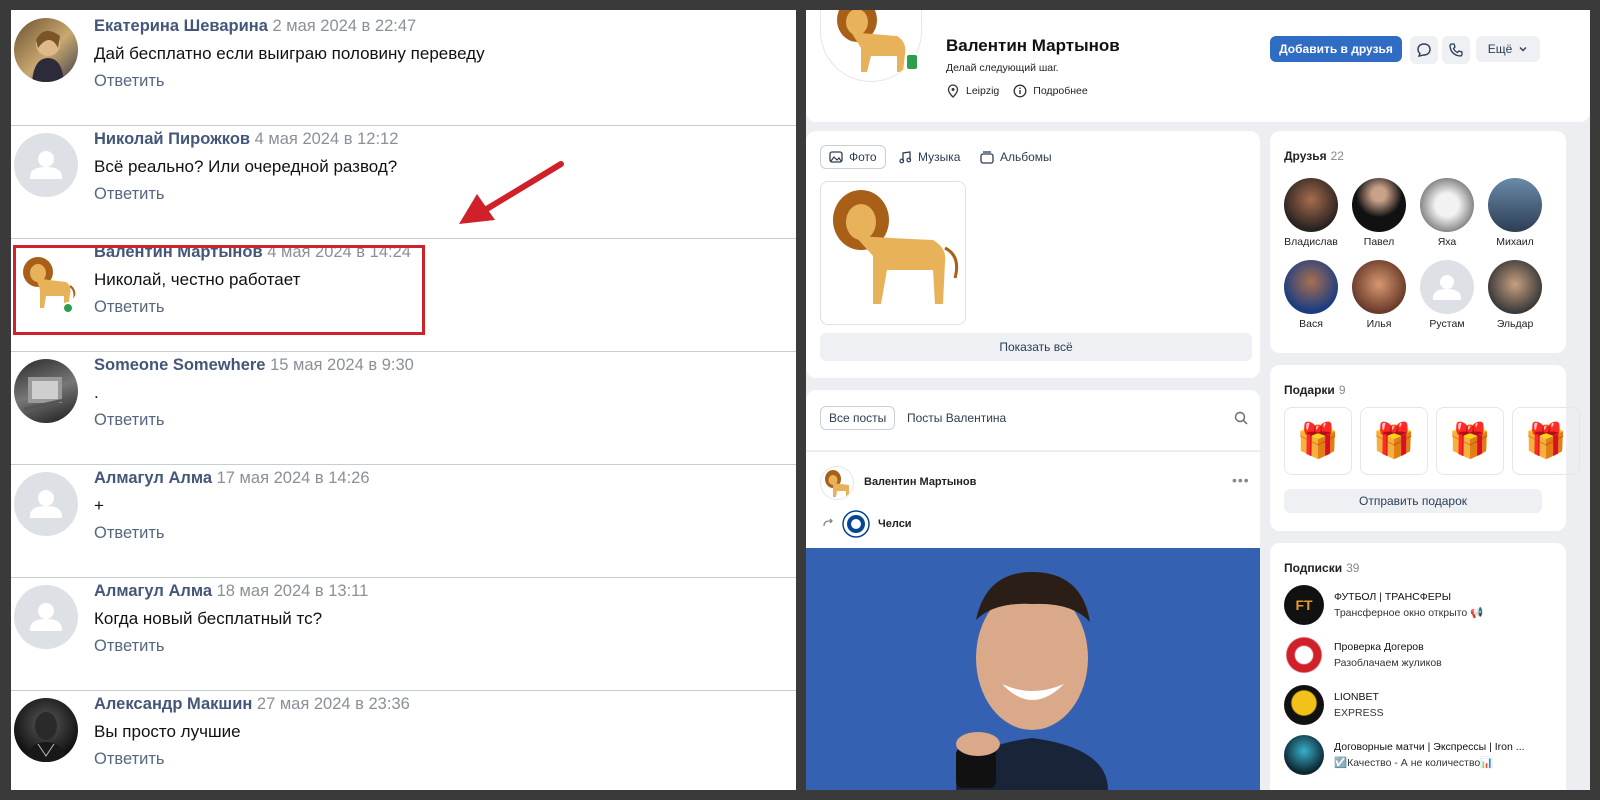  I want to click on friend-item: Эльдар, so click(1515, 295).